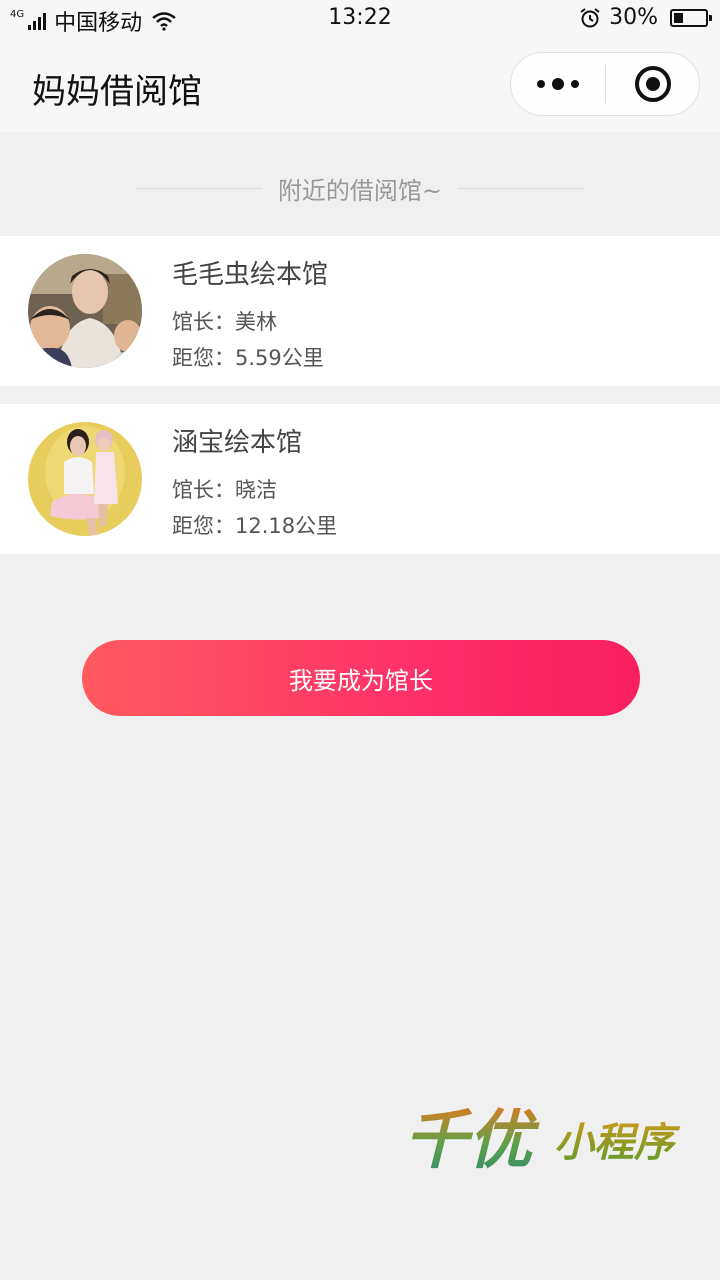 The width and height of the screenshot is (720, 1280). Describe the element at coordinates (255, 526) in the screenshot. I see `library-distance: 距您：12.18公里` at that location.